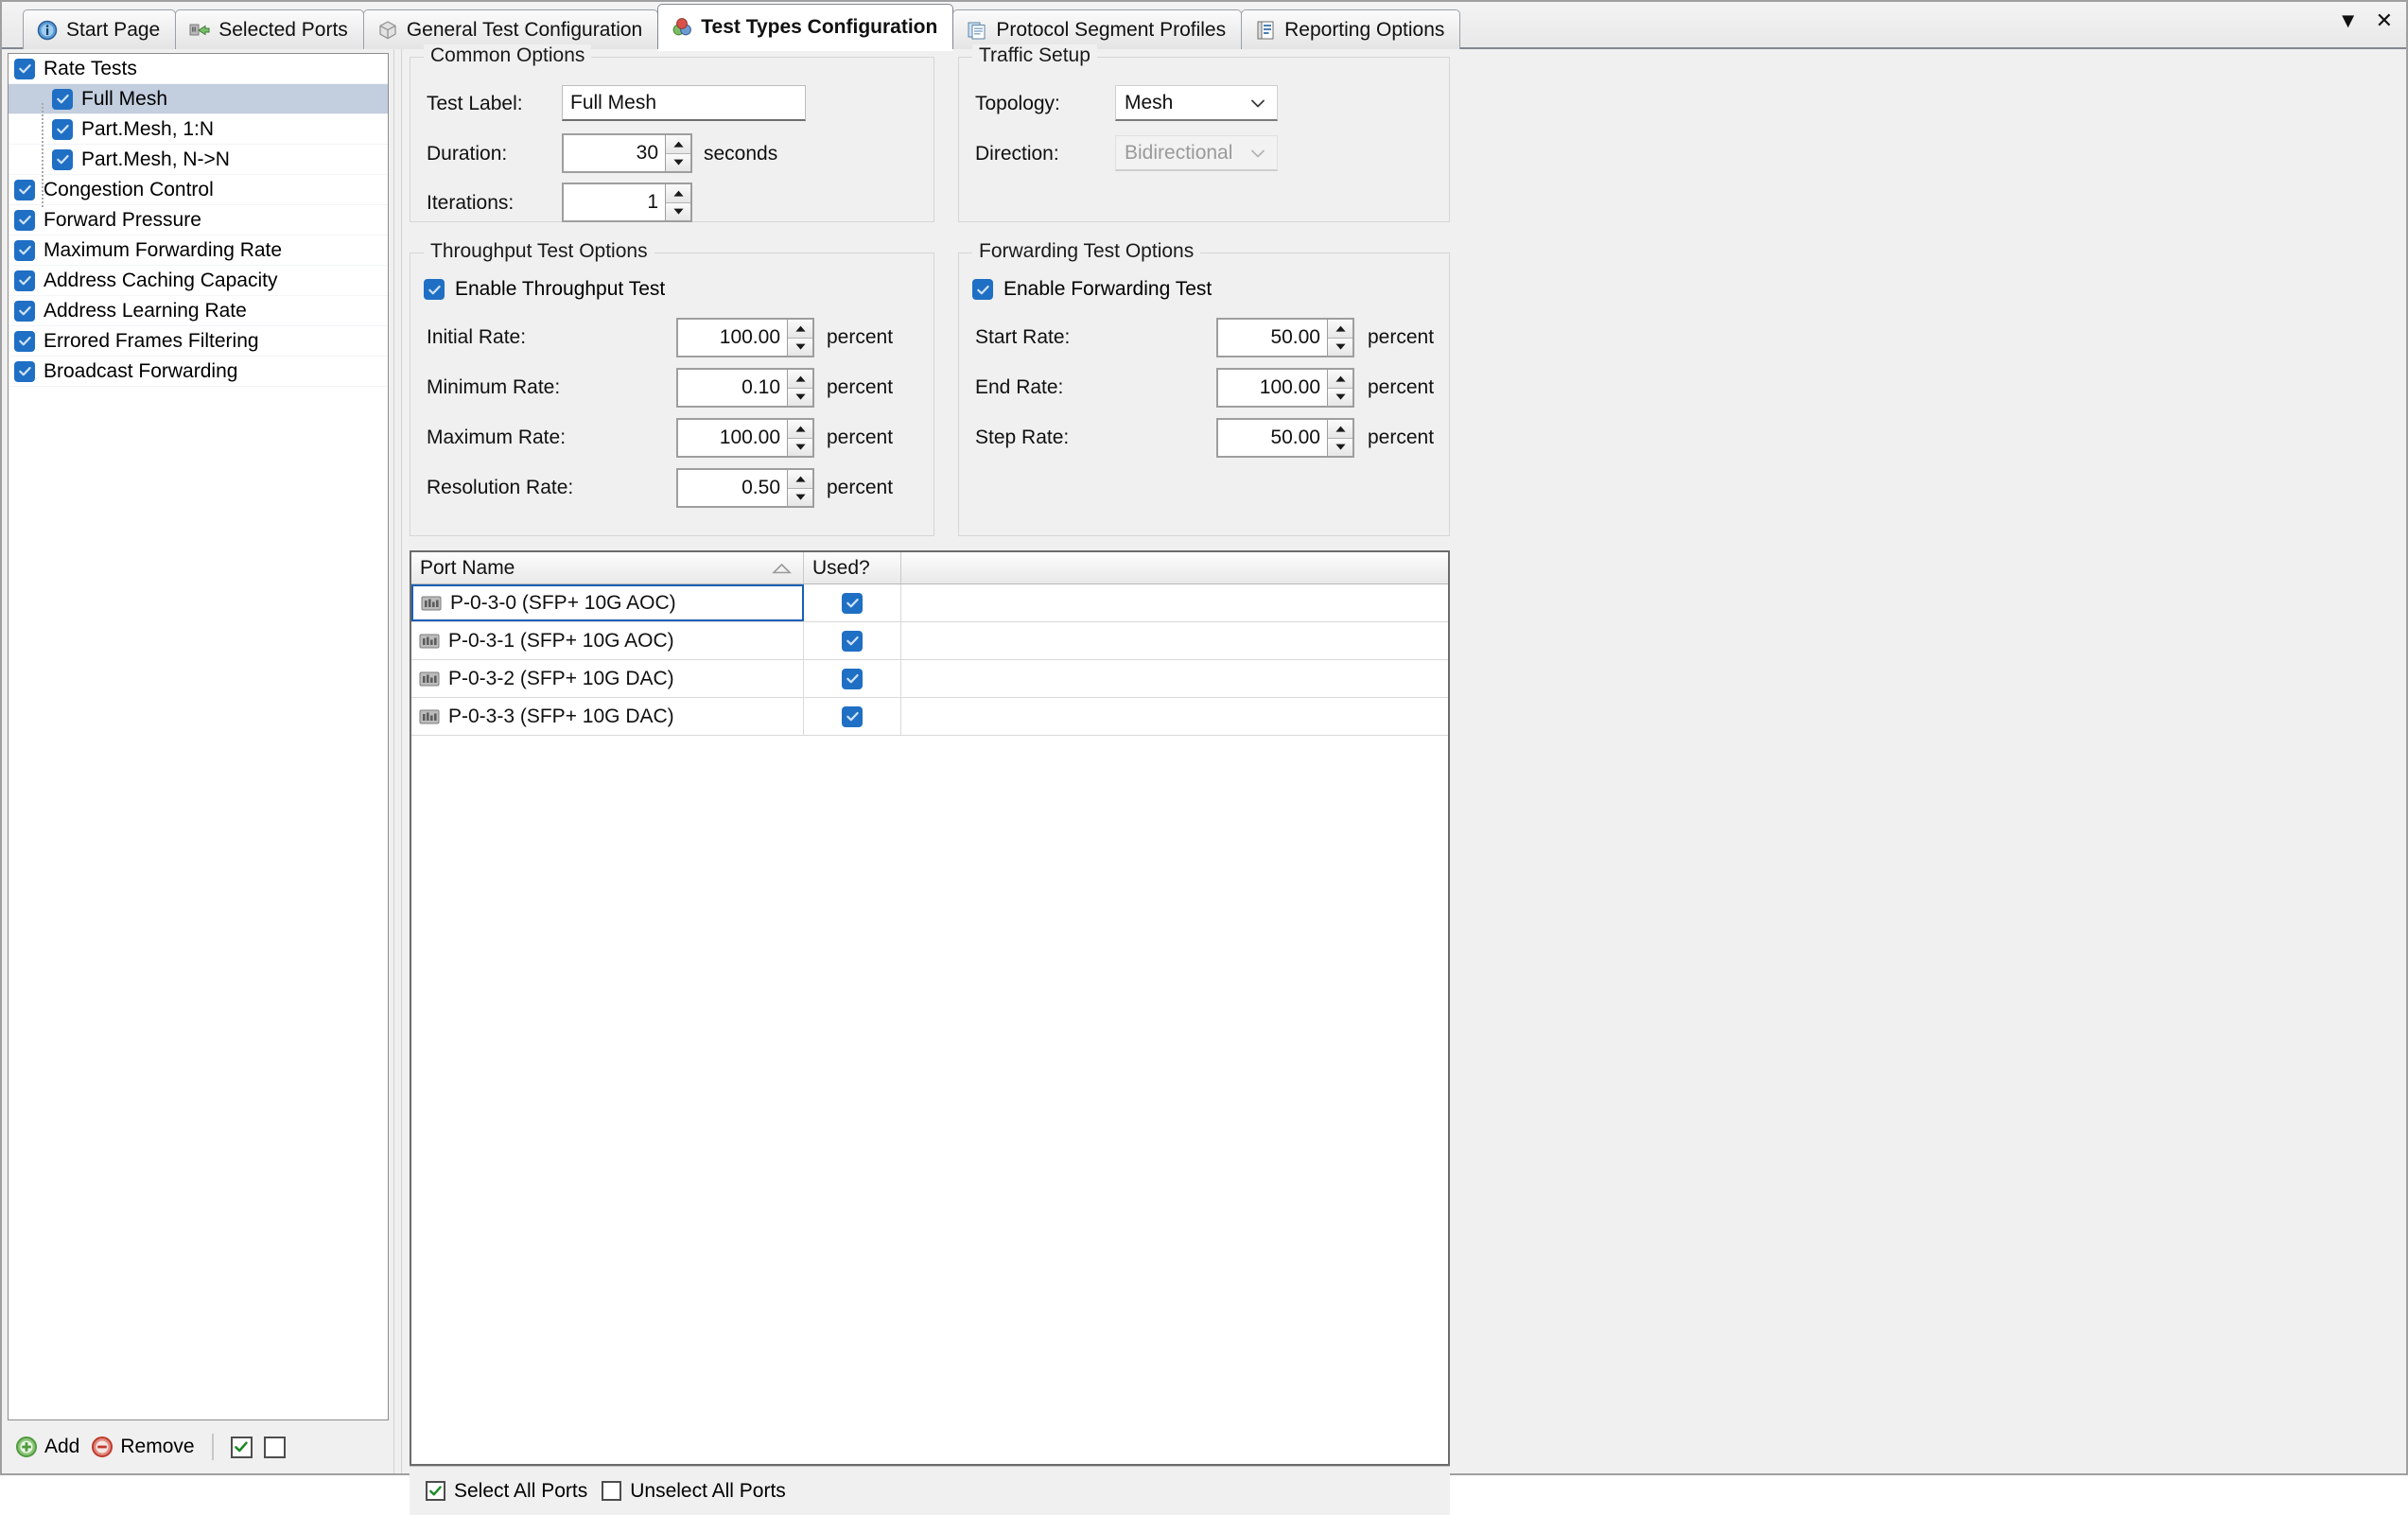  I want to click on resolution-rate-stepper: 0.50, so click(745, 488).